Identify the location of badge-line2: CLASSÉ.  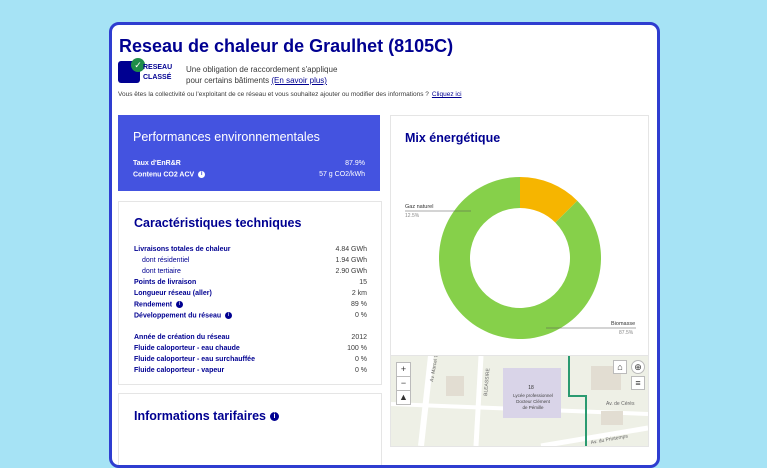
(157, 77).